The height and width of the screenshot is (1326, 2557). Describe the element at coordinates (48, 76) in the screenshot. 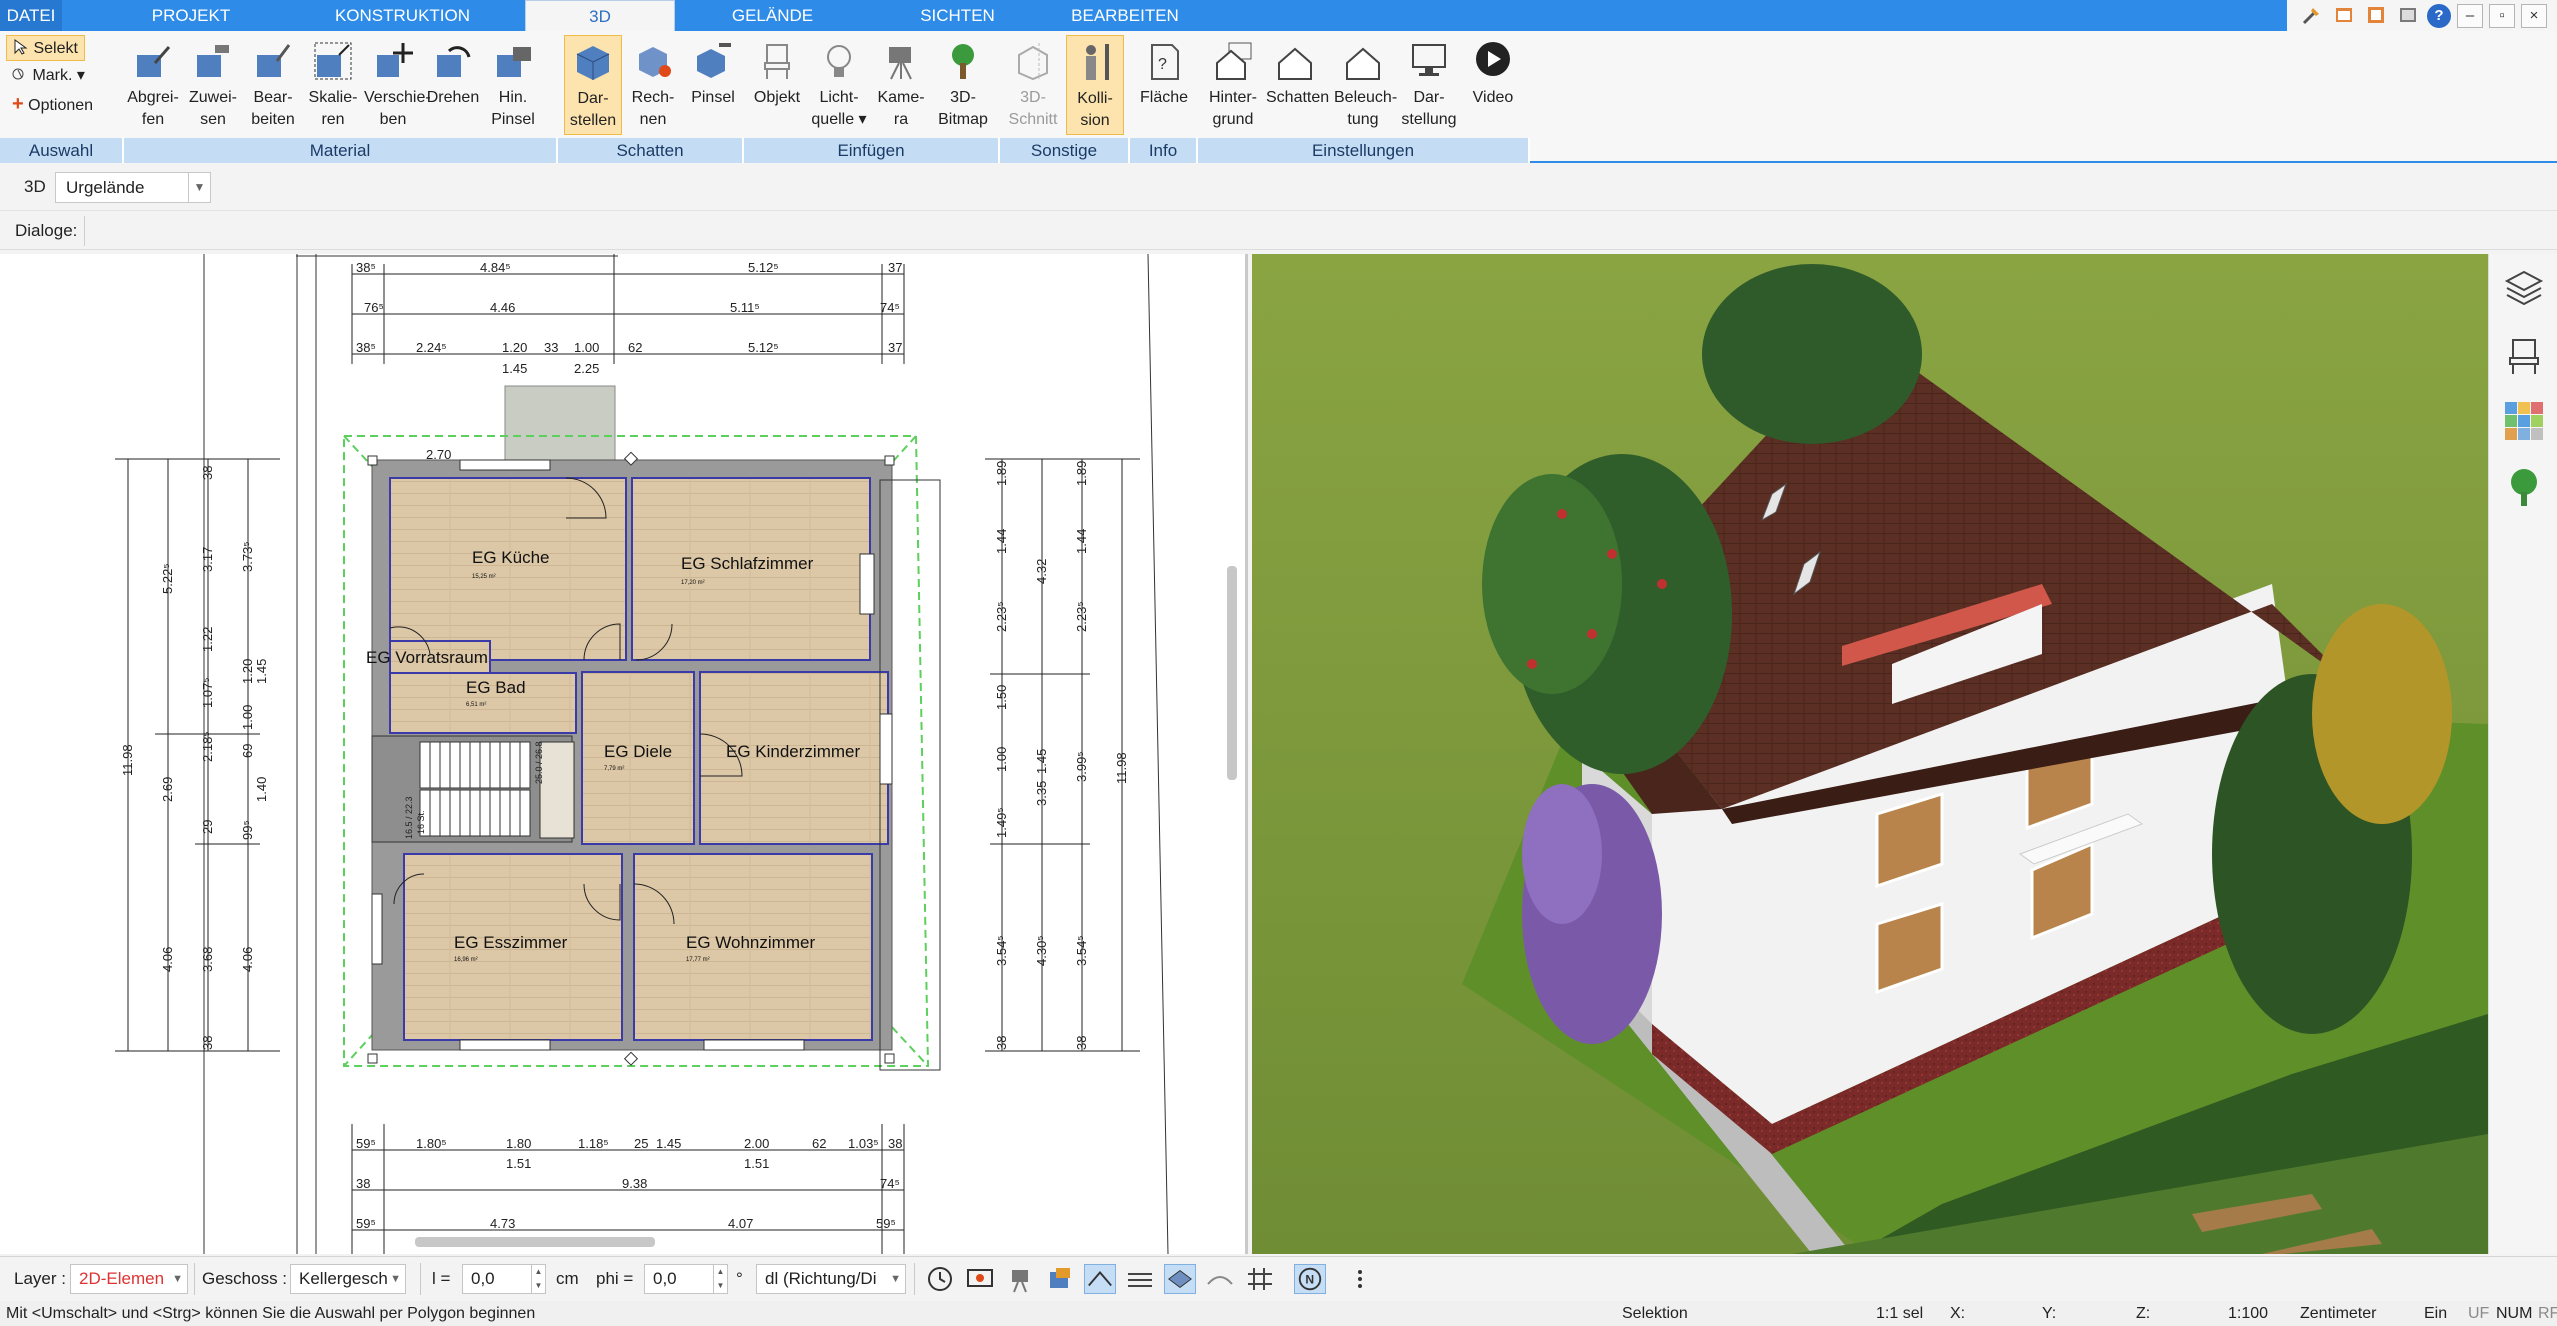

I see `mark-tool-button: Mark. ▾` at that location.